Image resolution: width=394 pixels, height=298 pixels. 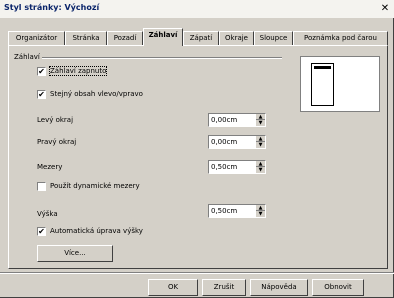 What do you see at coordinates (224, 287) in the screenshot?
I see `cancel-button: Zrušit` at bounding box center [224, 287].